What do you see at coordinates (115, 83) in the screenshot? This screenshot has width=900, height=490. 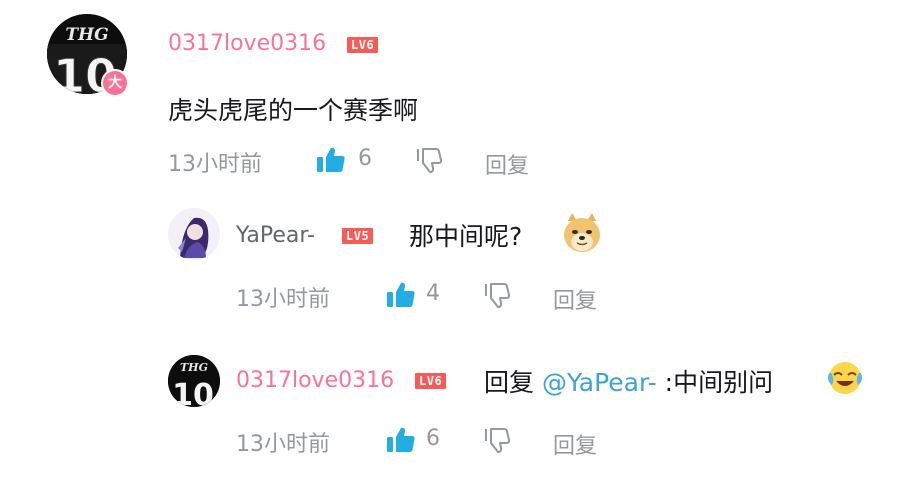 I see `avatar-badge: 大` at bounding box center [115, 83].